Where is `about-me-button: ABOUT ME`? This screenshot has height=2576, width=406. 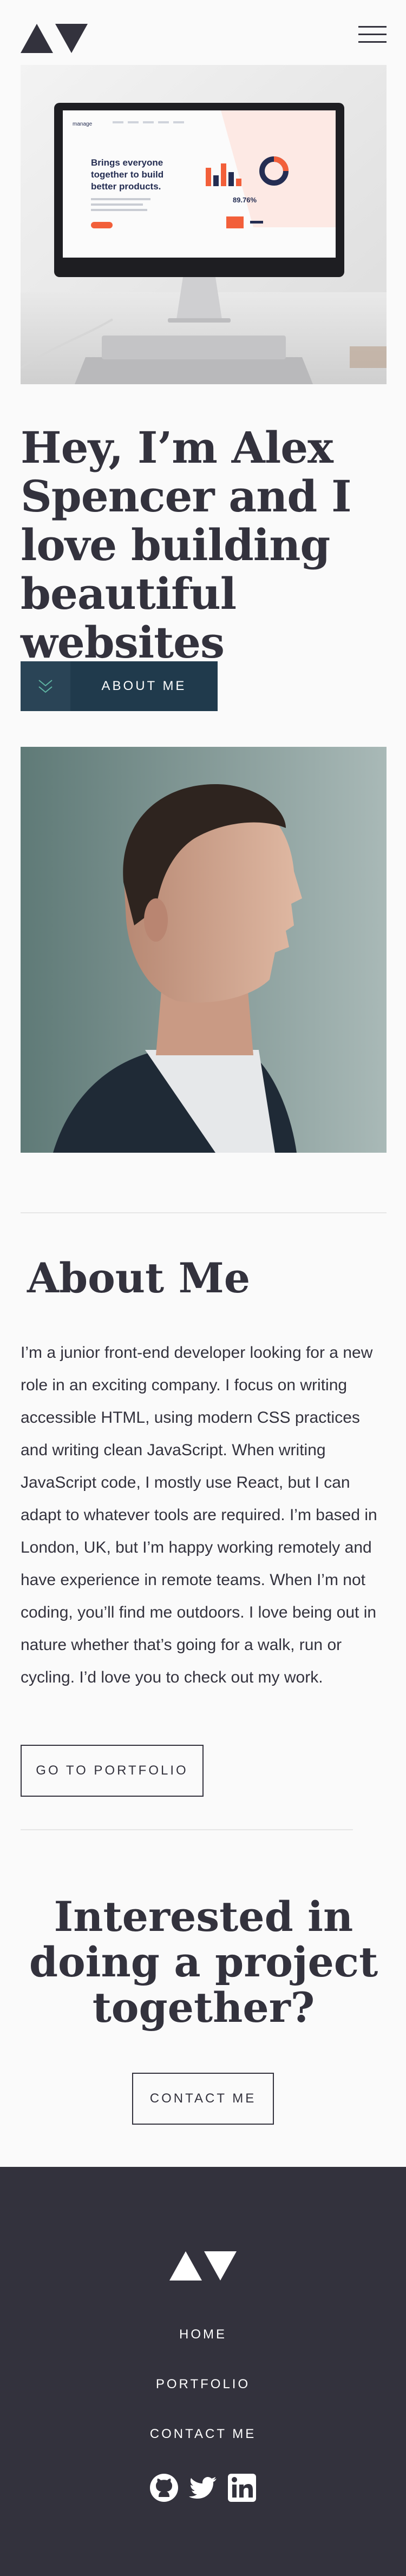 about-me-button: ABOUT ME is located at coordinates (119, 686).